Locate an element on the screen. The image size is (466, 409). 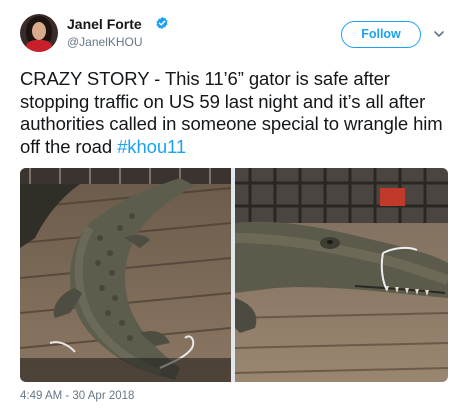
hashtag-link: #khou11 is located at coordinates (151, 146).